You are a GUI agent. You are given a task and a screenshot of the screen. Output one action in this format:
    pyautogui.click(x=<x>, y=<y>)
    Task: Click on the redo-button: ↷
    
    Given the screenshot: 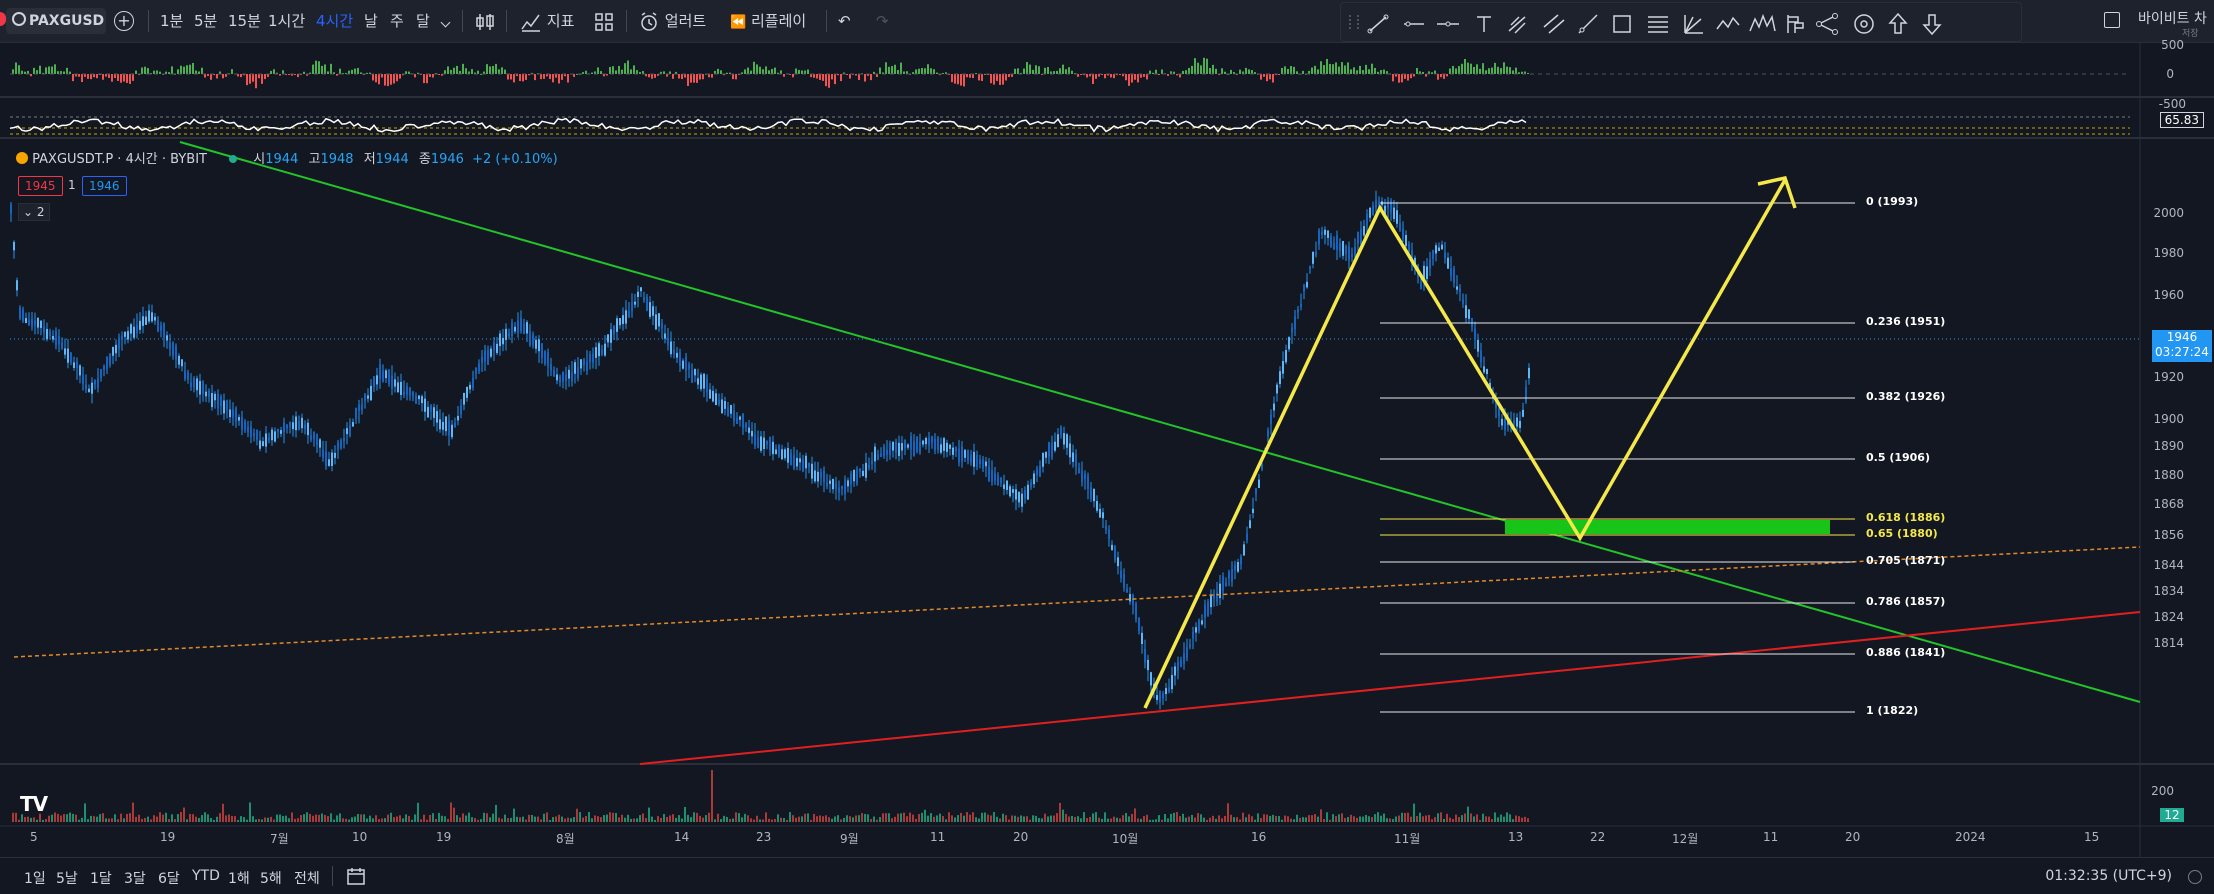 What is the action you would take?
    pyautogui.click(x=882, y=21)
    